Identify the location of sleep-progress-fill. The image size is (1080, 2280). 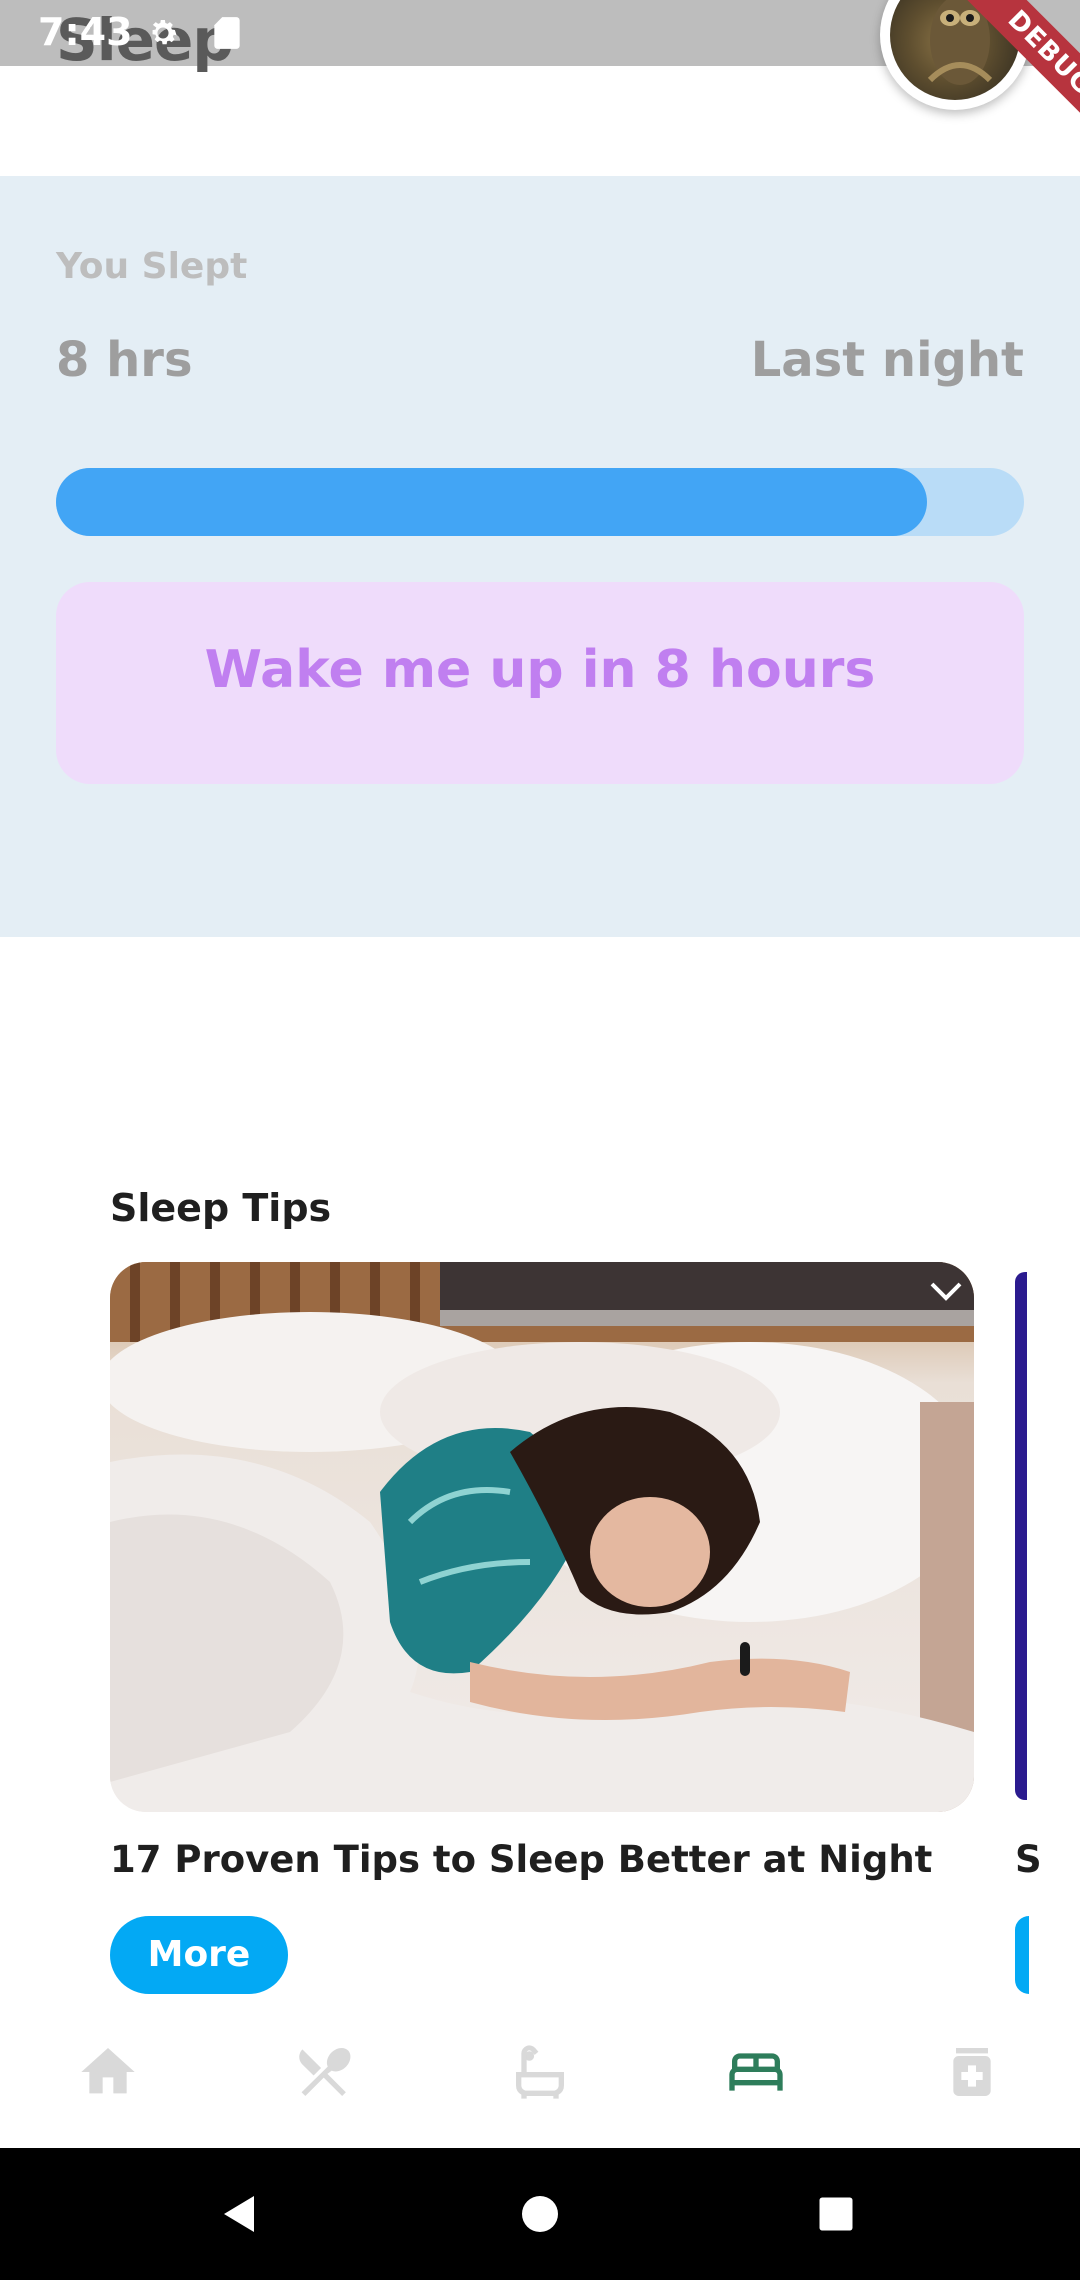
(491, 502).